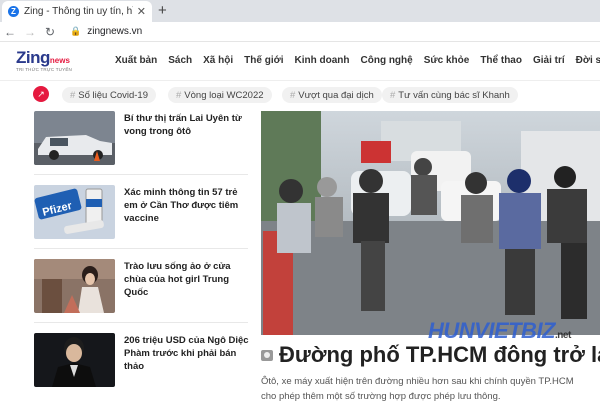 The width and height of the screenshot is (600, 405). What do you see at coordinates (332, 95) in the screenshot?
I see `trend-chip: # Vượt qua đại dịch` at bounding box center [332, 95].